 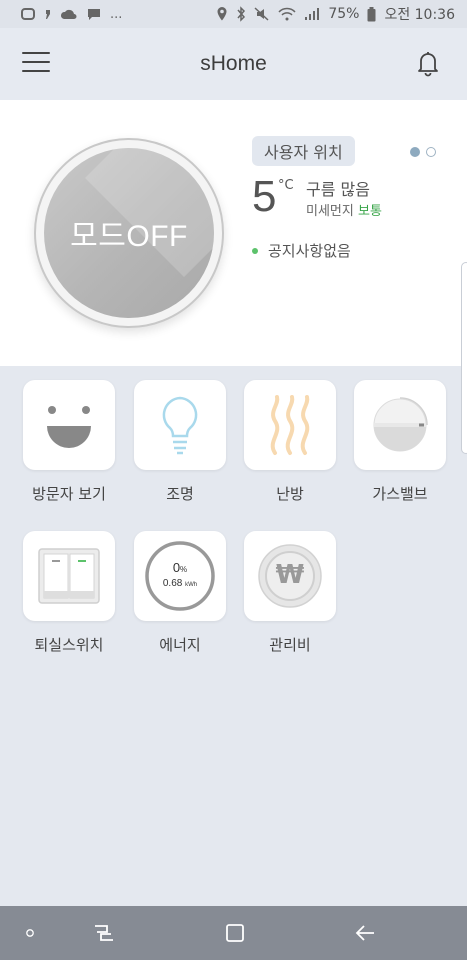 What do you see at coordinates (129, 236) in the screenshot?
I see `mode-label: 모드OFF` at bounding box center [129, 236].